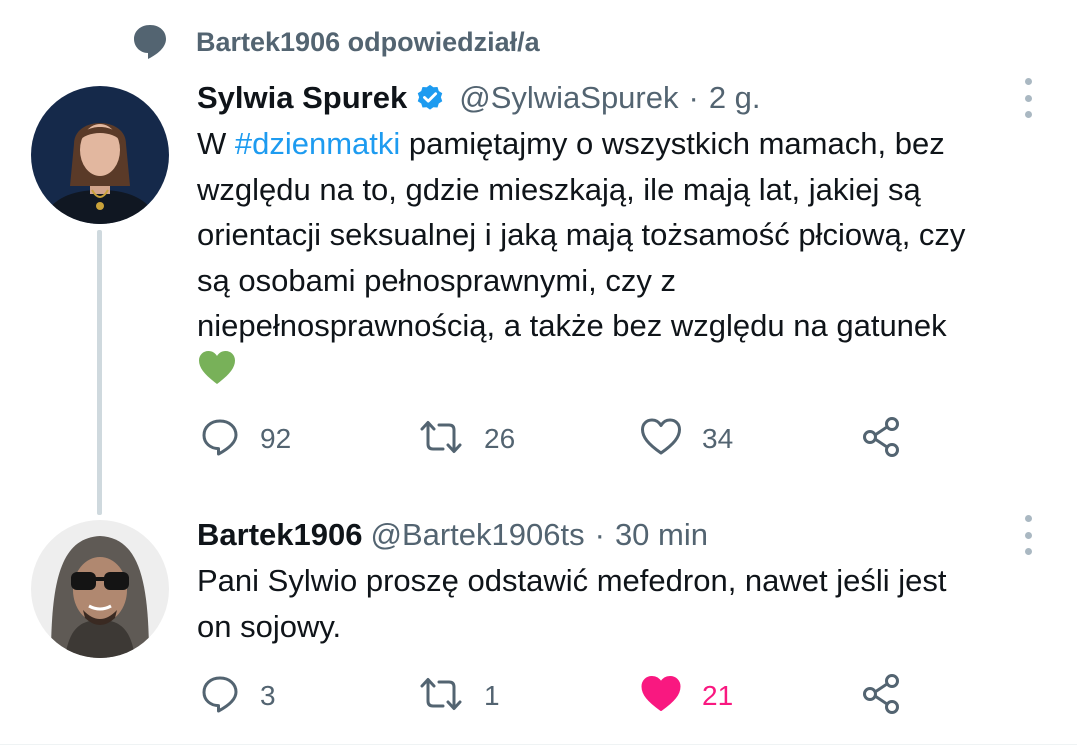 The image size is (1077, 749). What do you see at coordinates (492, 695) in the screenshot?
I see `retweet-count: 1` at bounding box center [492, 695].